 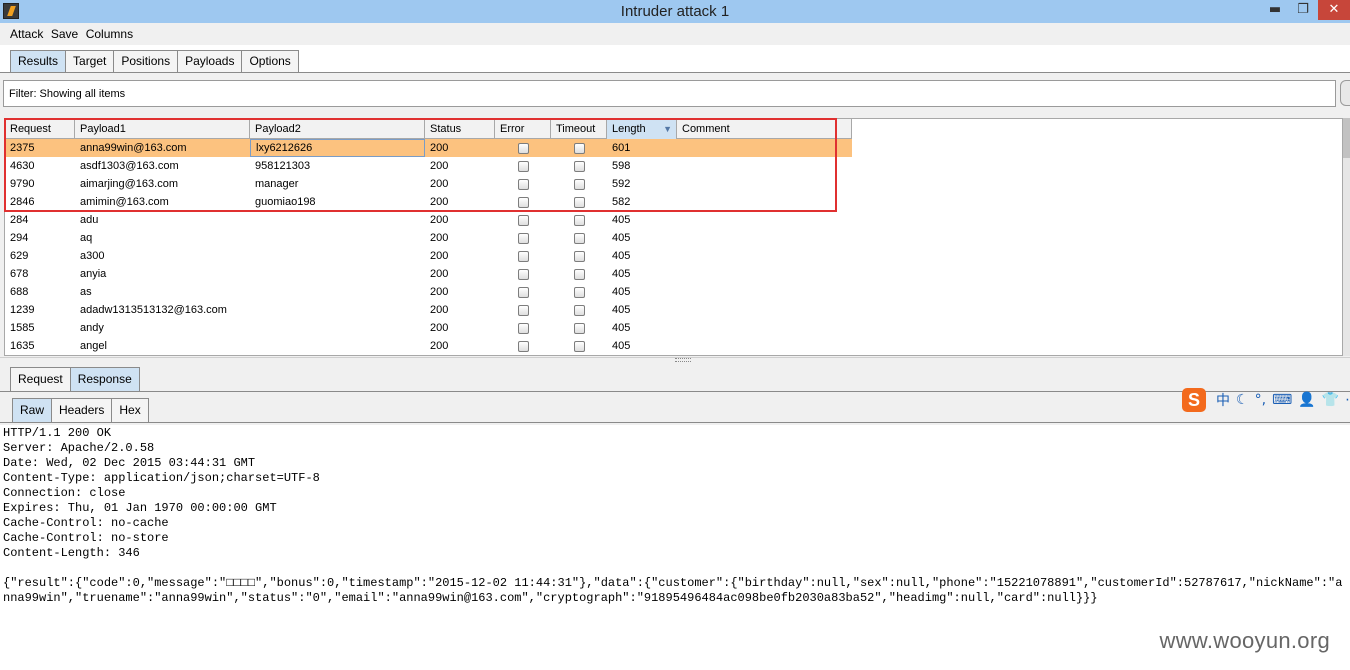 I want to click on cell-request: 294, so click(x=19, y=238).